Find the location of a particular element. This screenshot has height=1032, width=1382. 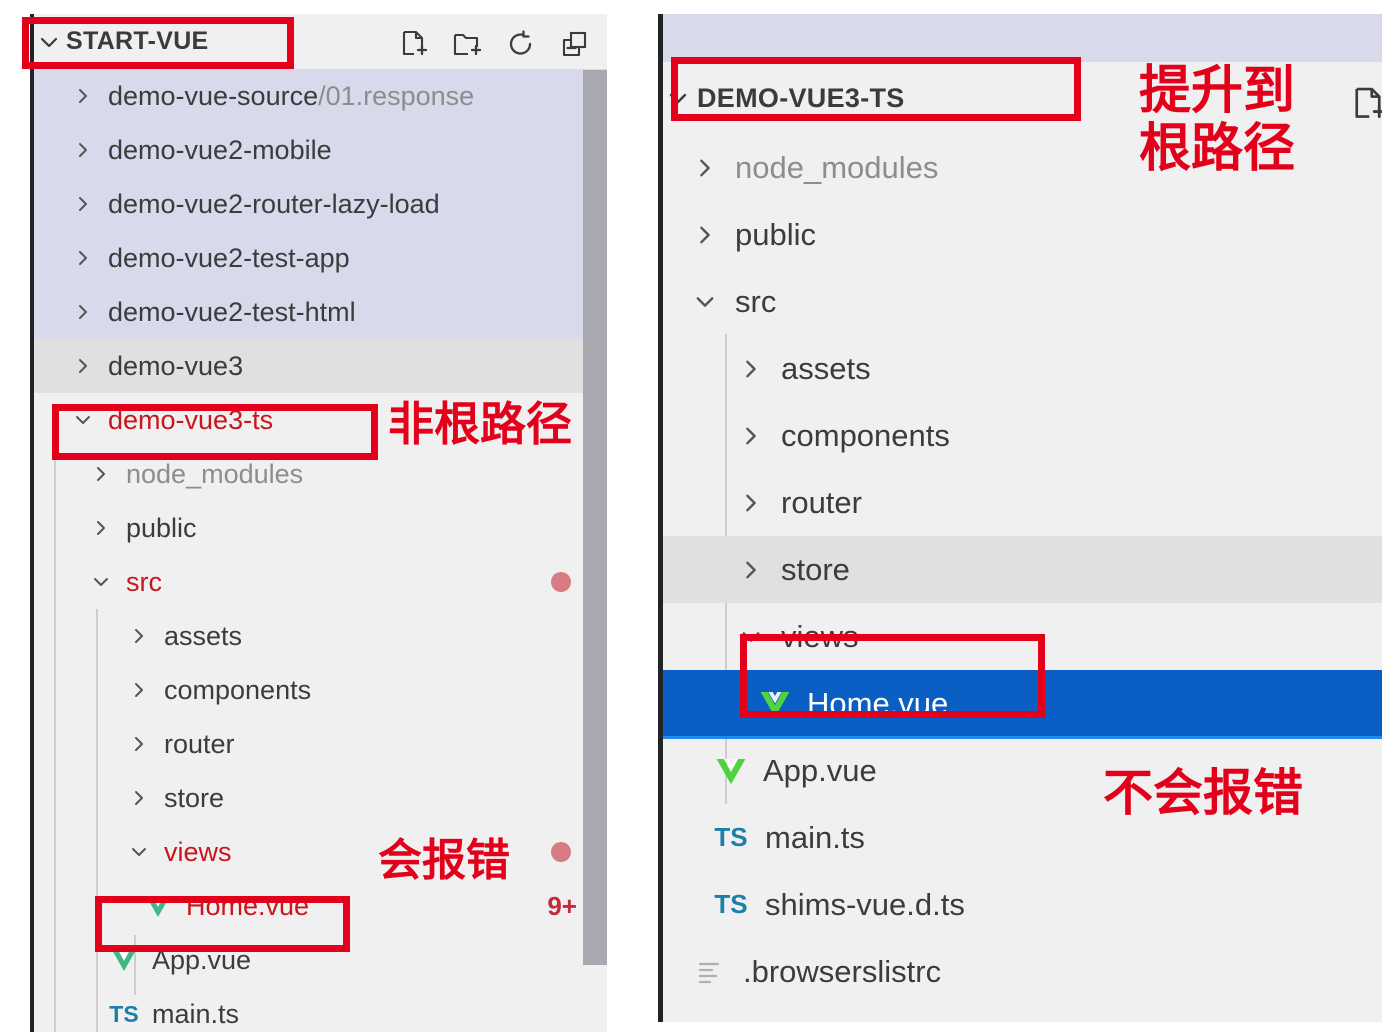

error-dot-badge is located at coordinates (561, 852).